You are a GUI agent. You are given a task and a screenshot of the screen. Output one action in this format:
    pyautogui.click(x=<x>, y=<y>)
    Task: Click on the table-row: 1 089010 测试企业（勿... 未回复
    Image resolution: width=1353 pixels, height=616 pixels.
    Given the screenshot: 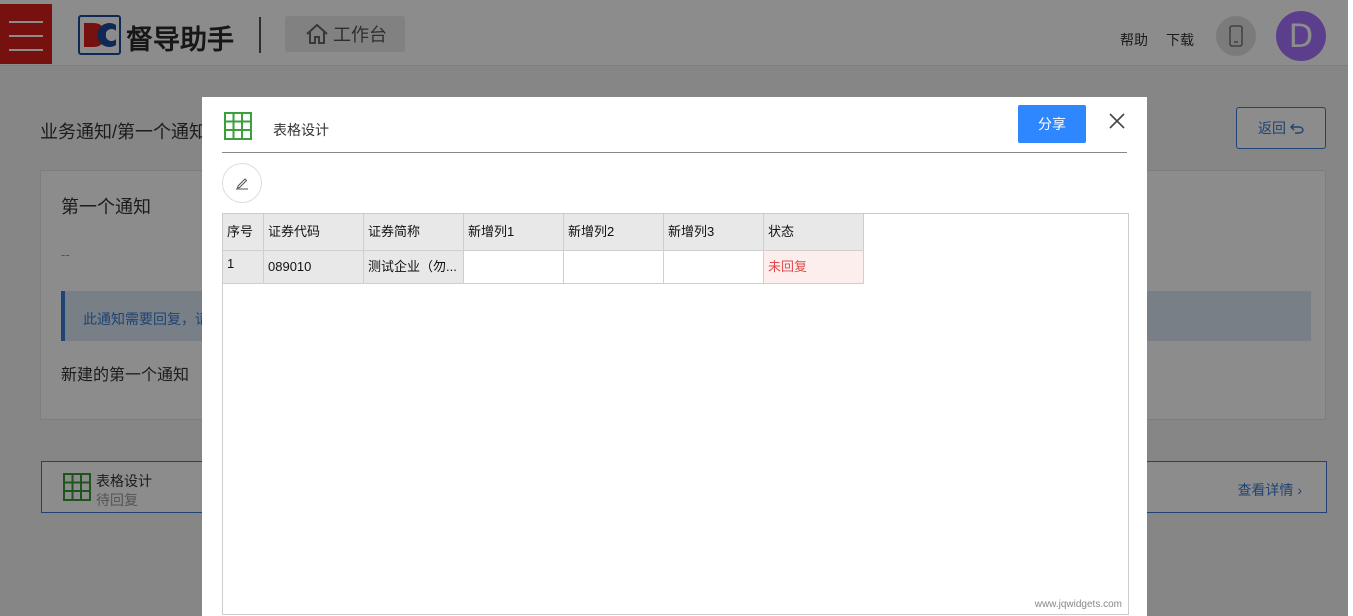 What is the action you would take?
    pyautogui.click(x=543, y=267)
    